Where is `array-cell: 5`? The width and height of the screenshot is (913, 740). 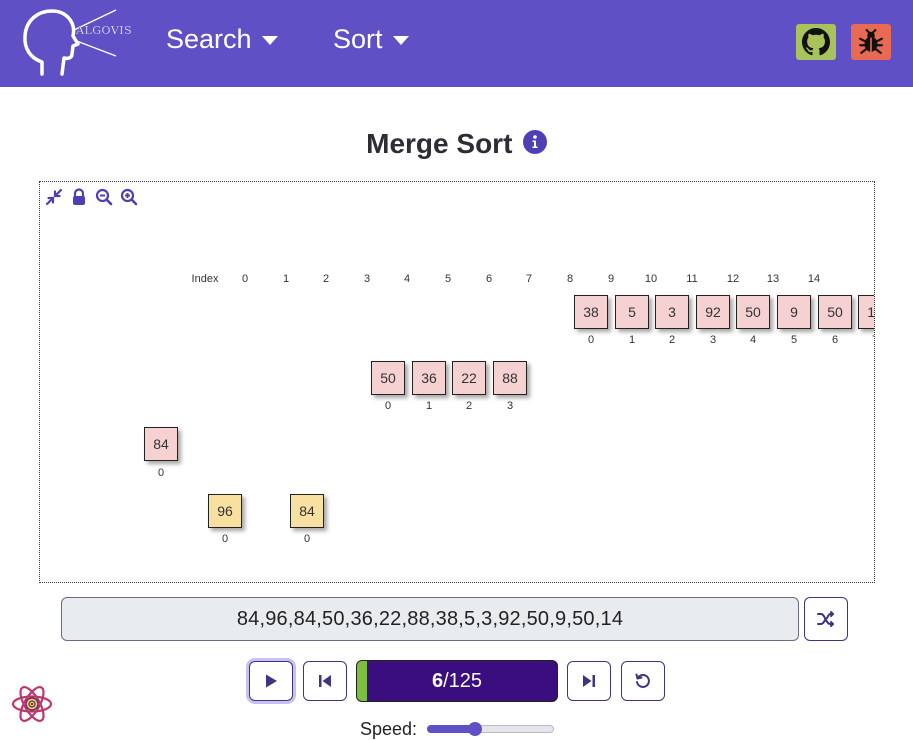
array-cell: 5 is located at coordinates (632, 312).